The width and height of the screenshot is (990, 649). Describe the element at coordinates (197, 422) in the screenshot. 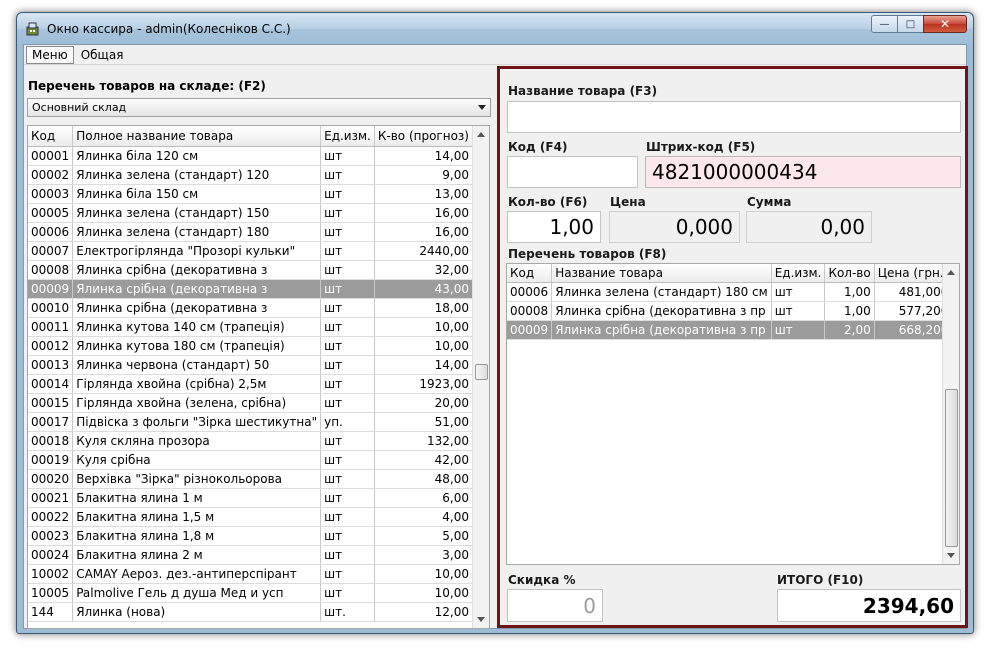

I see `table-cell: Підвіска з фольги "Зірка шестикутна"` at that location.